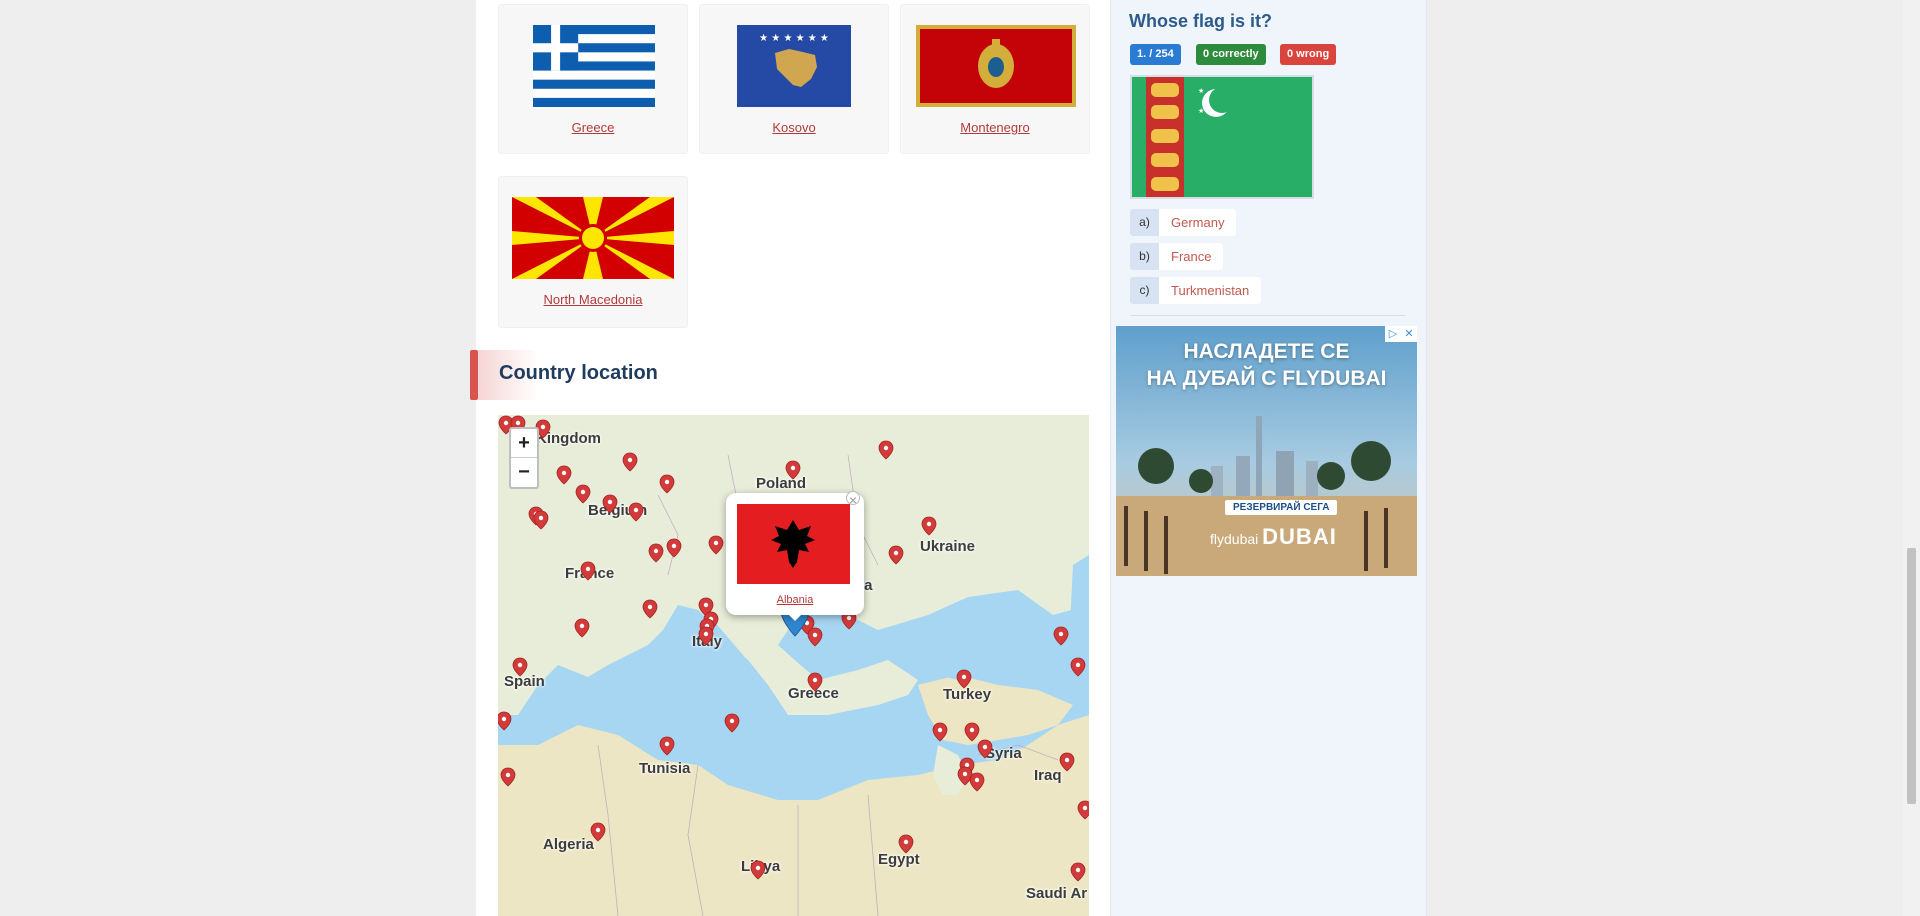  Describe the element at coordinates (1266, 351) in the screenshot. I see `ad-headline-line-1: НАСЛАДЕТЕ СЕ` at that location.